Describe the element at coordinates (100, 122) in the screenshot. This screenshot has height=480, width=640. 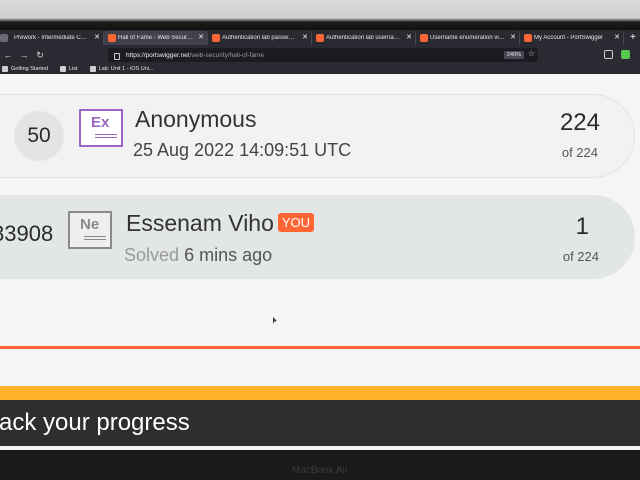
I see `element-symbol: Ex` at that location.